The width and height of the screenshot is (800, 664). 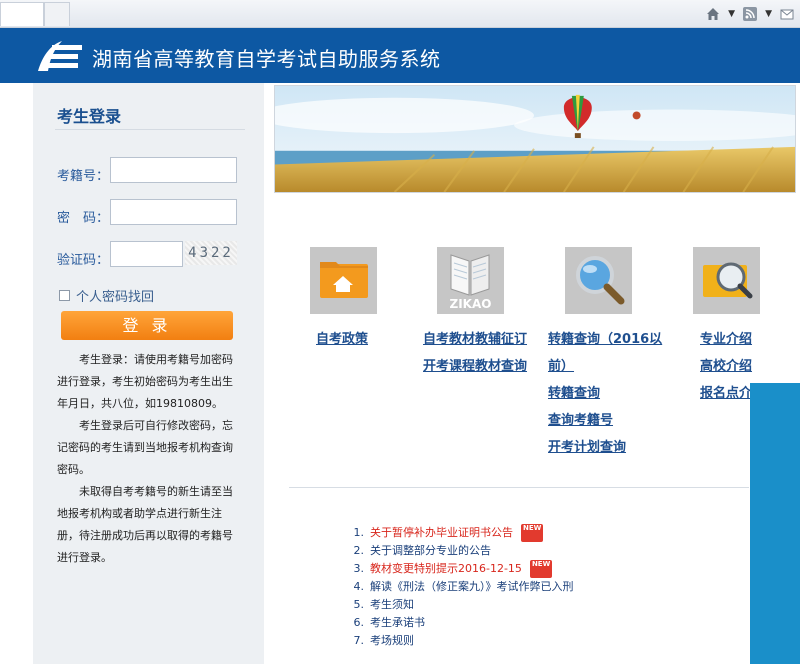 What do you see at coordinates (535, 139) in the screenshot?
I see `banner-image` at bounding box center [535, 139].